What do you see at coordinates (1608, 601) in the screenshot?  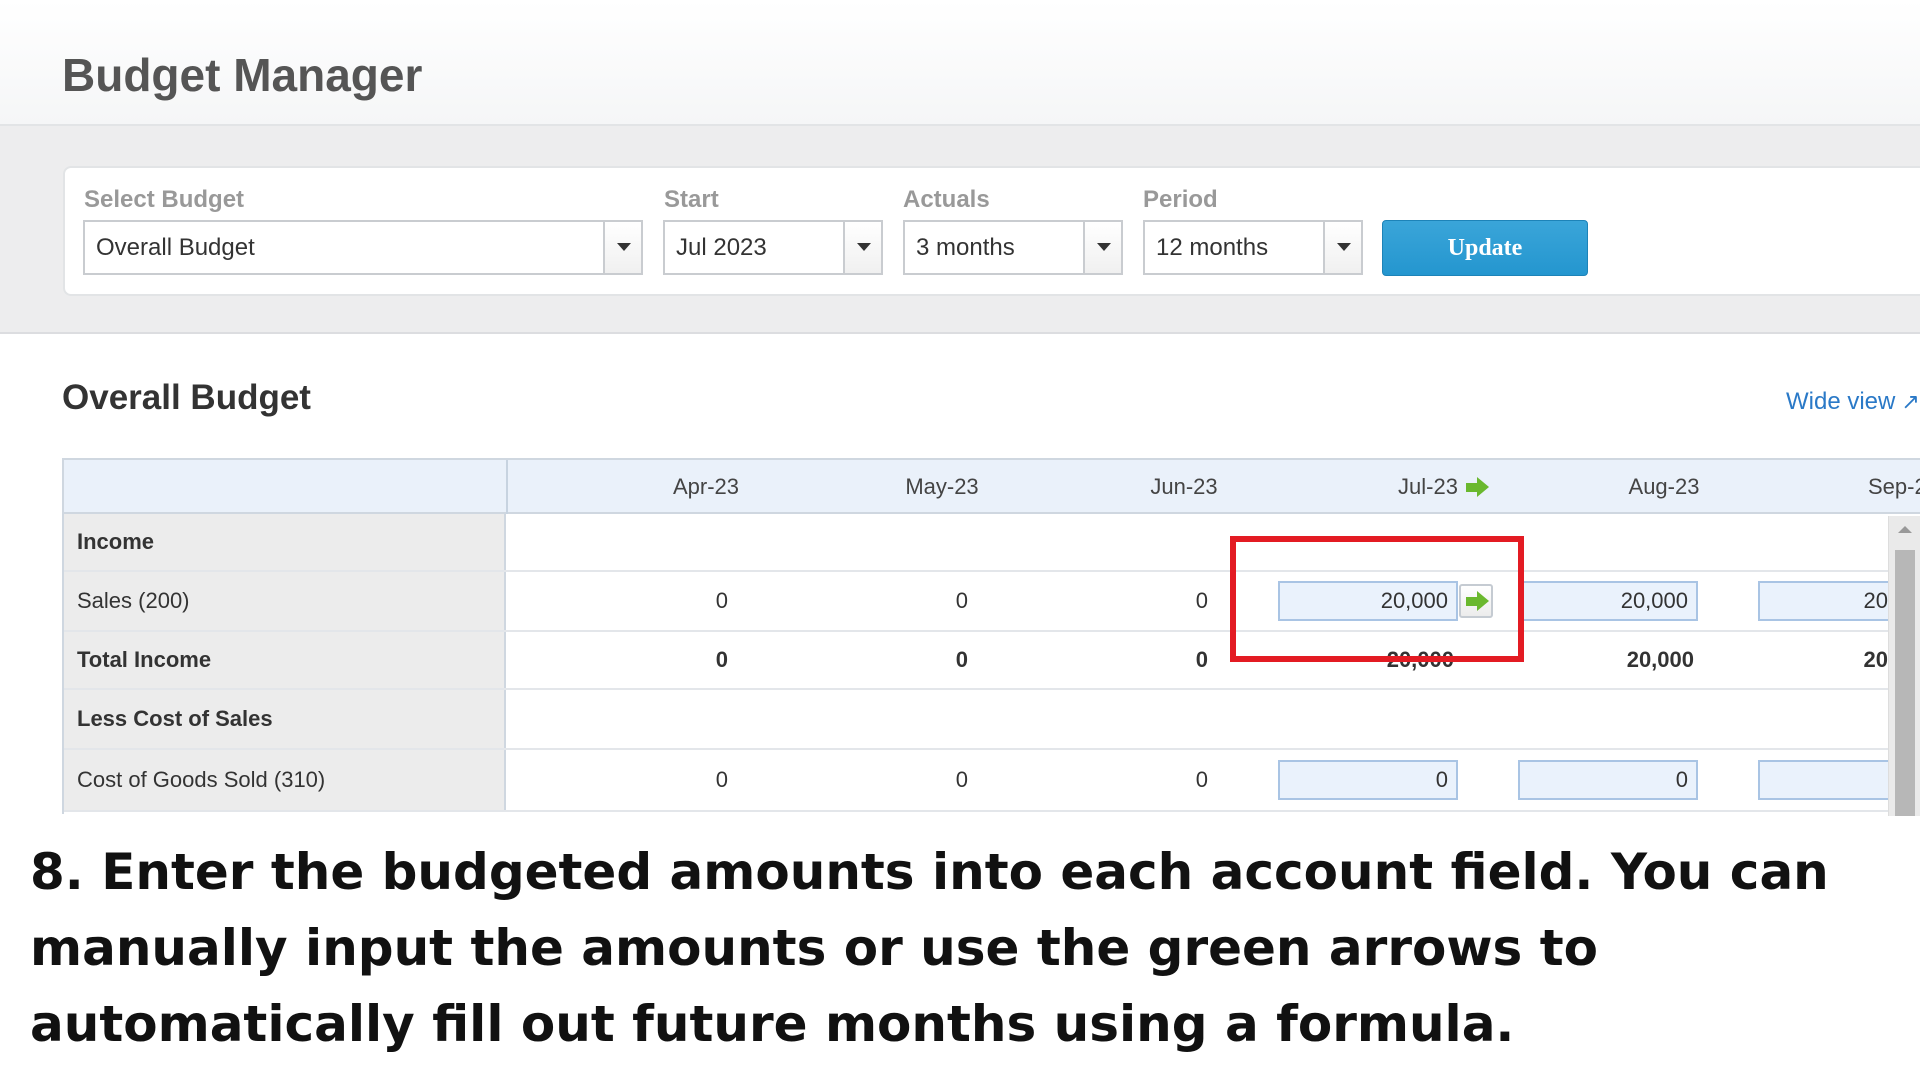 I see `sales-aug-input` at bounding box center [1608, 601].